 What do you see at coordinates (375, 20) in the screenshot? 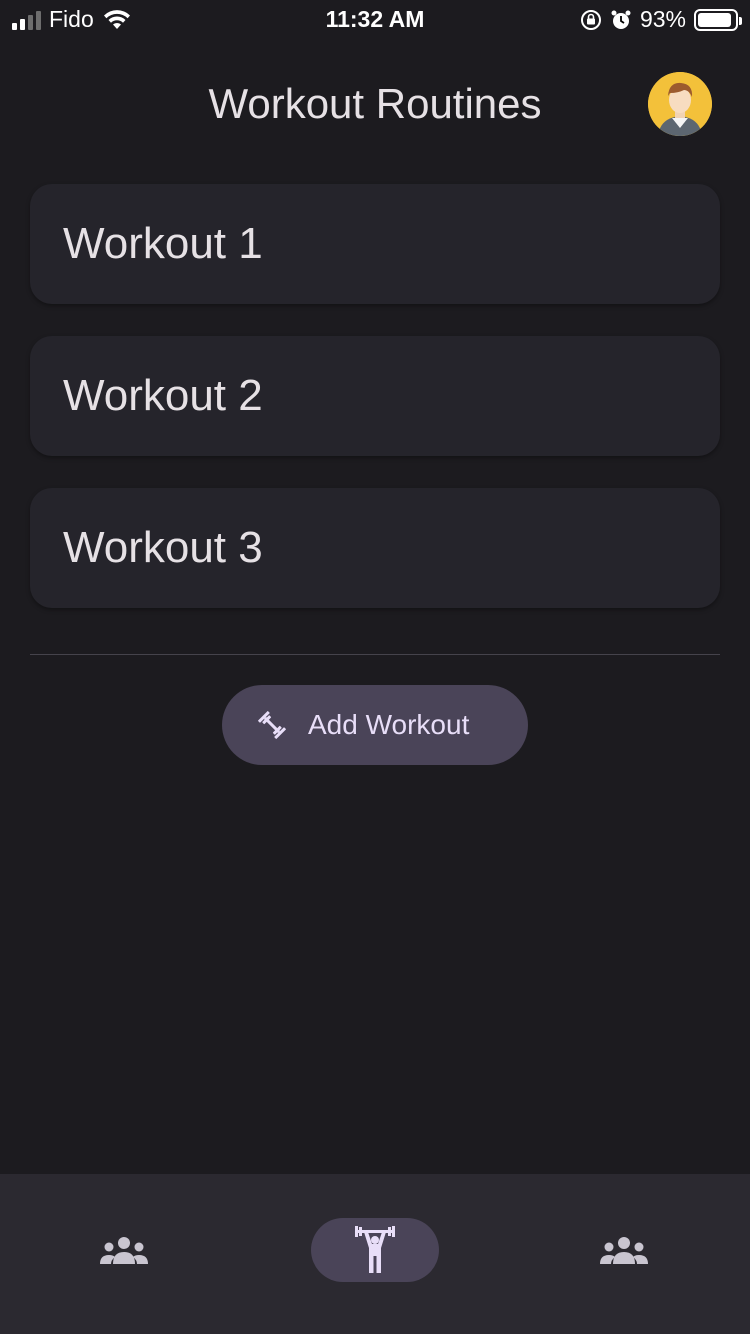
I see `status-bar: Fido 11:32 AM 93%` at bounding box center [375, 20].